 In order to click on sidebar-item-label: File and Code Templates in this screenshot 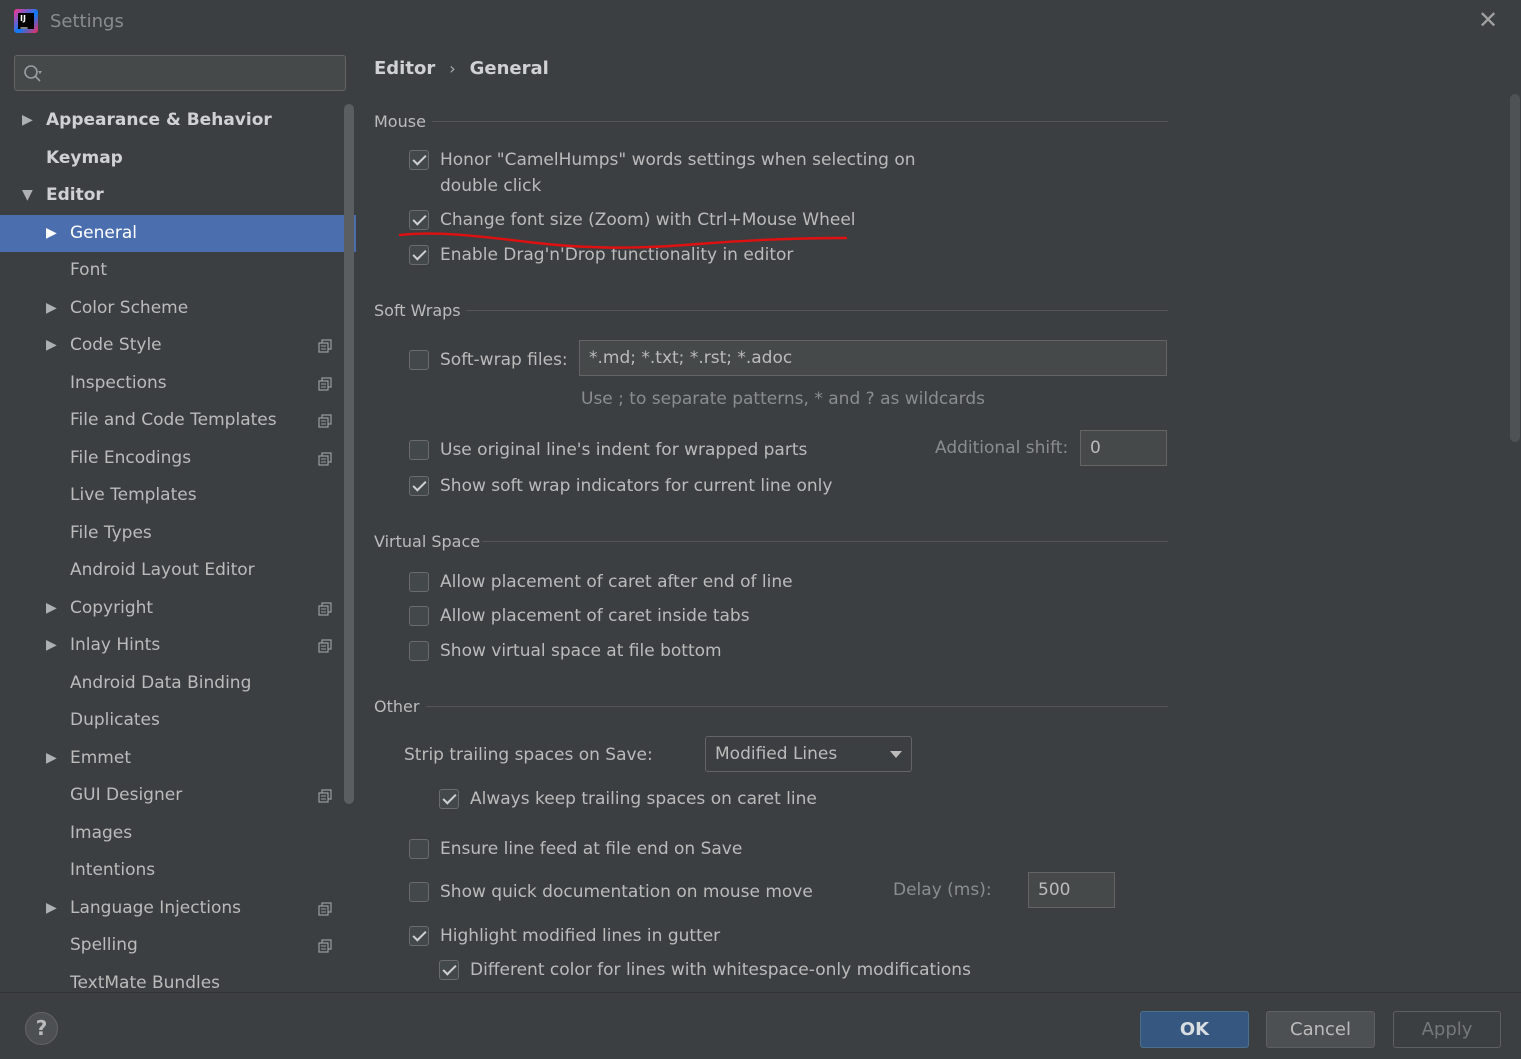, I will do `click(173, 420)`.